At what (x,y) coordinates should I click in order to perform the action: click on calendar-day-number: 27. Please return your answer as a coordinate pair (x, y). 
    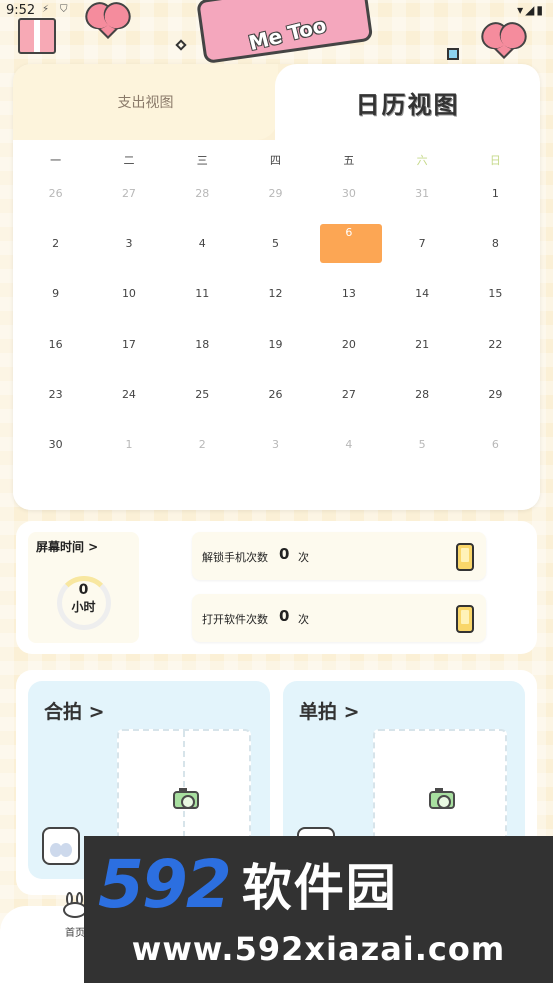
    Looking at the image, I should click on (128, 193).